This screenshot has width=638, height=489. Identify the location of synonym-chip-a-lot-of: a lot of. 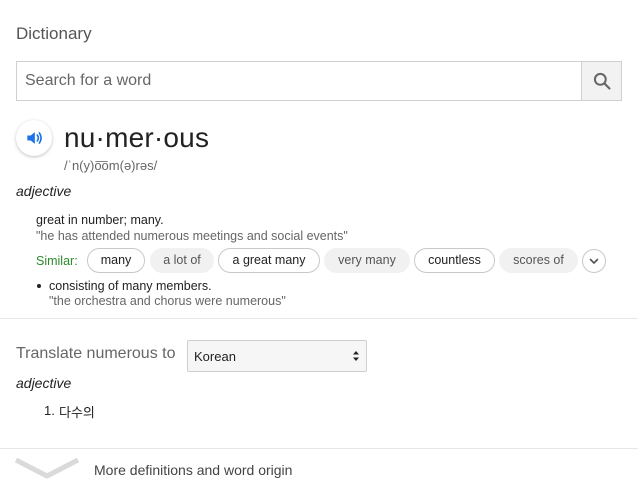
(182, 260).